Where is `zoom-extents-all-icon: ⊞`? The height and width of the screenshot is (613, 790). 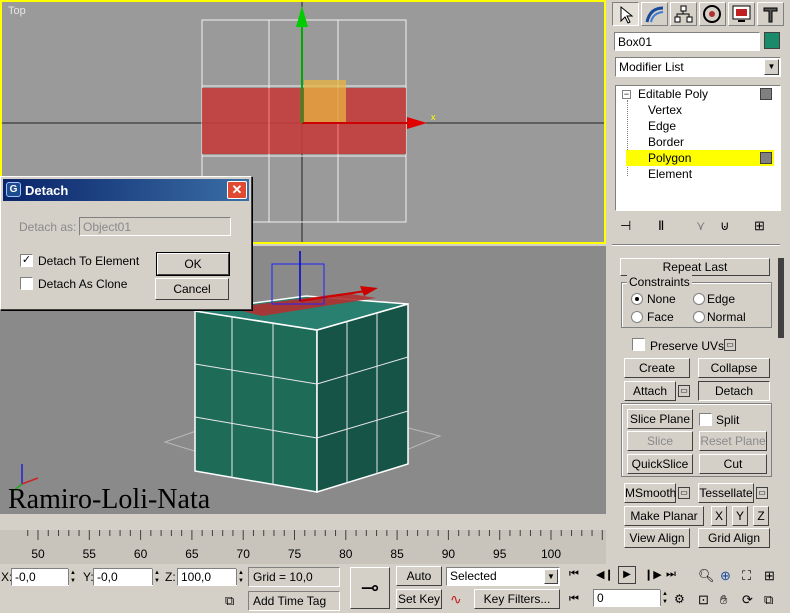
zoom-extents-all-icon: ⊞ is located at coordinates (769, 576).